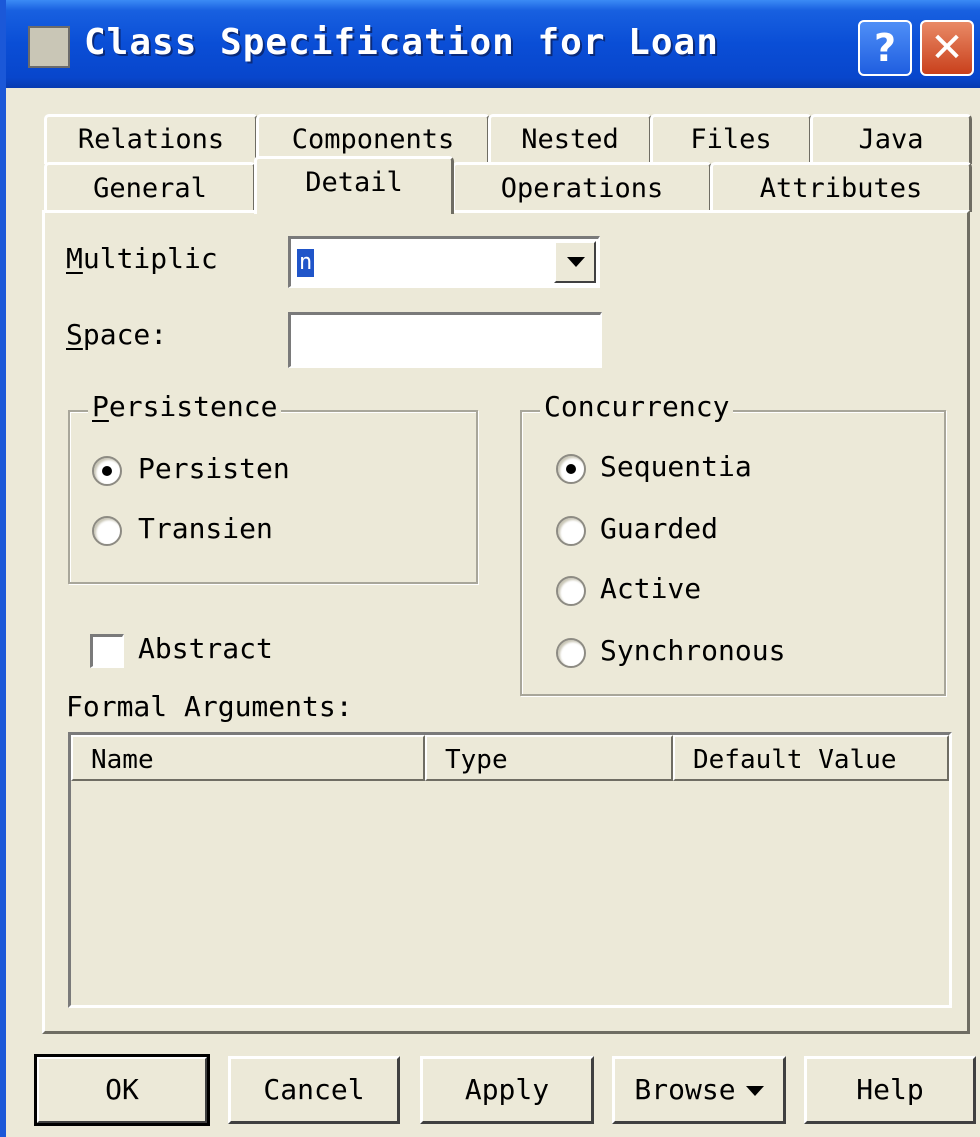 Image resolution: width=980 pixels, height=1137 pixels. I want to click on tab-nested: Nested, so click(570, 139).